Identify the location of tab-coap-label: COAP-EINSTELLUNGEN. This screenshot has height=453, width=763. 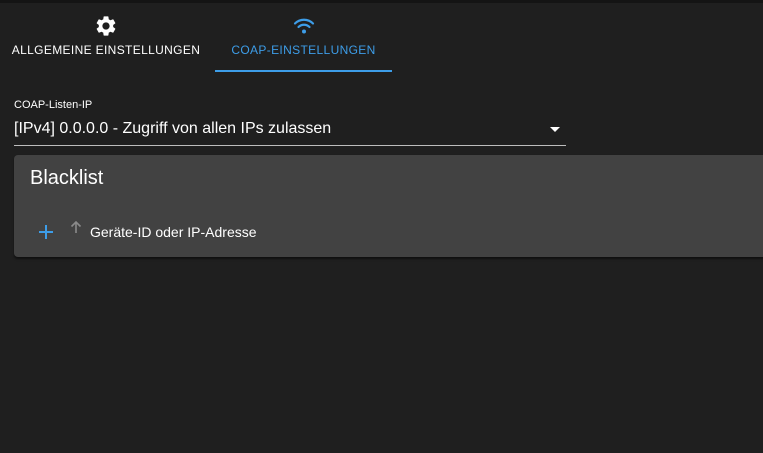
(303, 50).